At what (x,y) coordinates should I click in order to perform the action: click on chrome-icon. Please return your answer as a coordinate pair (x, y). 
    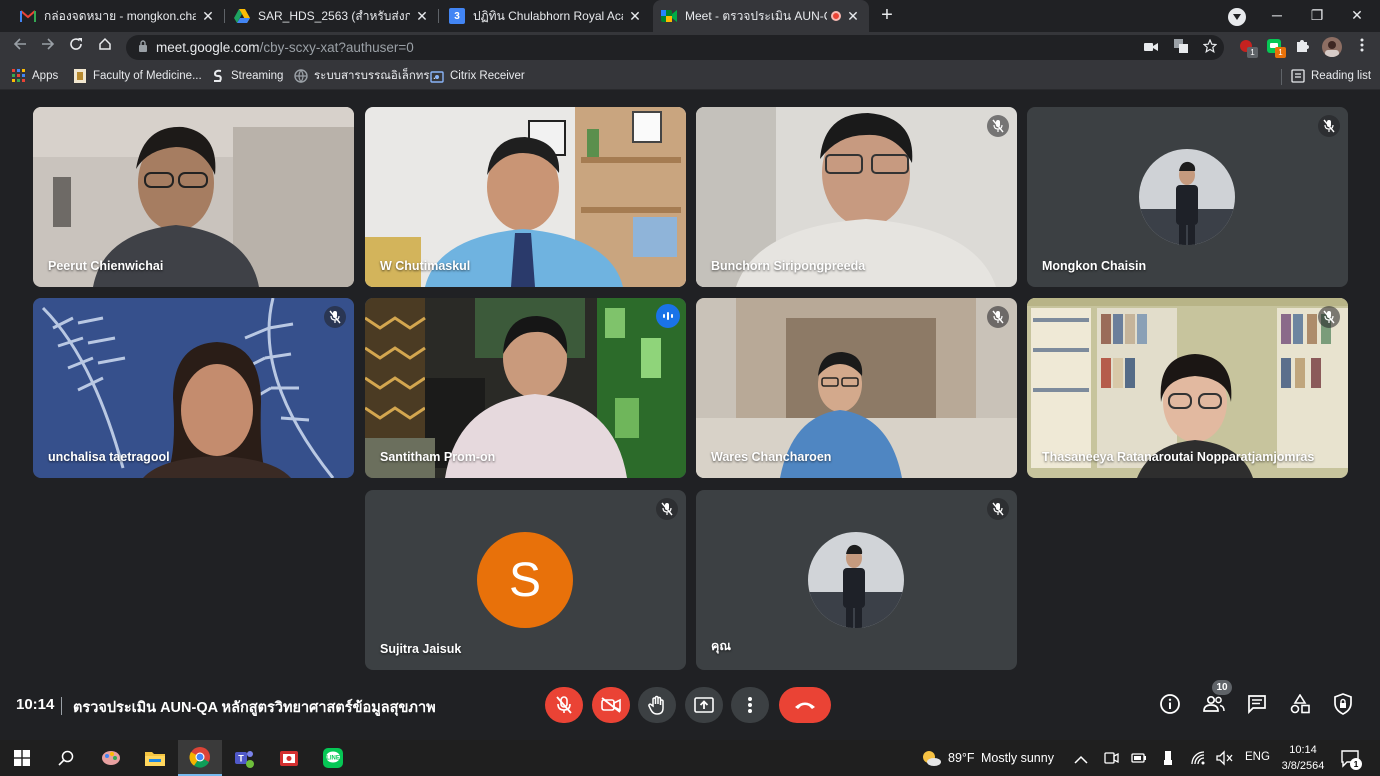
    Looking at the image, I should click on (199, 757).